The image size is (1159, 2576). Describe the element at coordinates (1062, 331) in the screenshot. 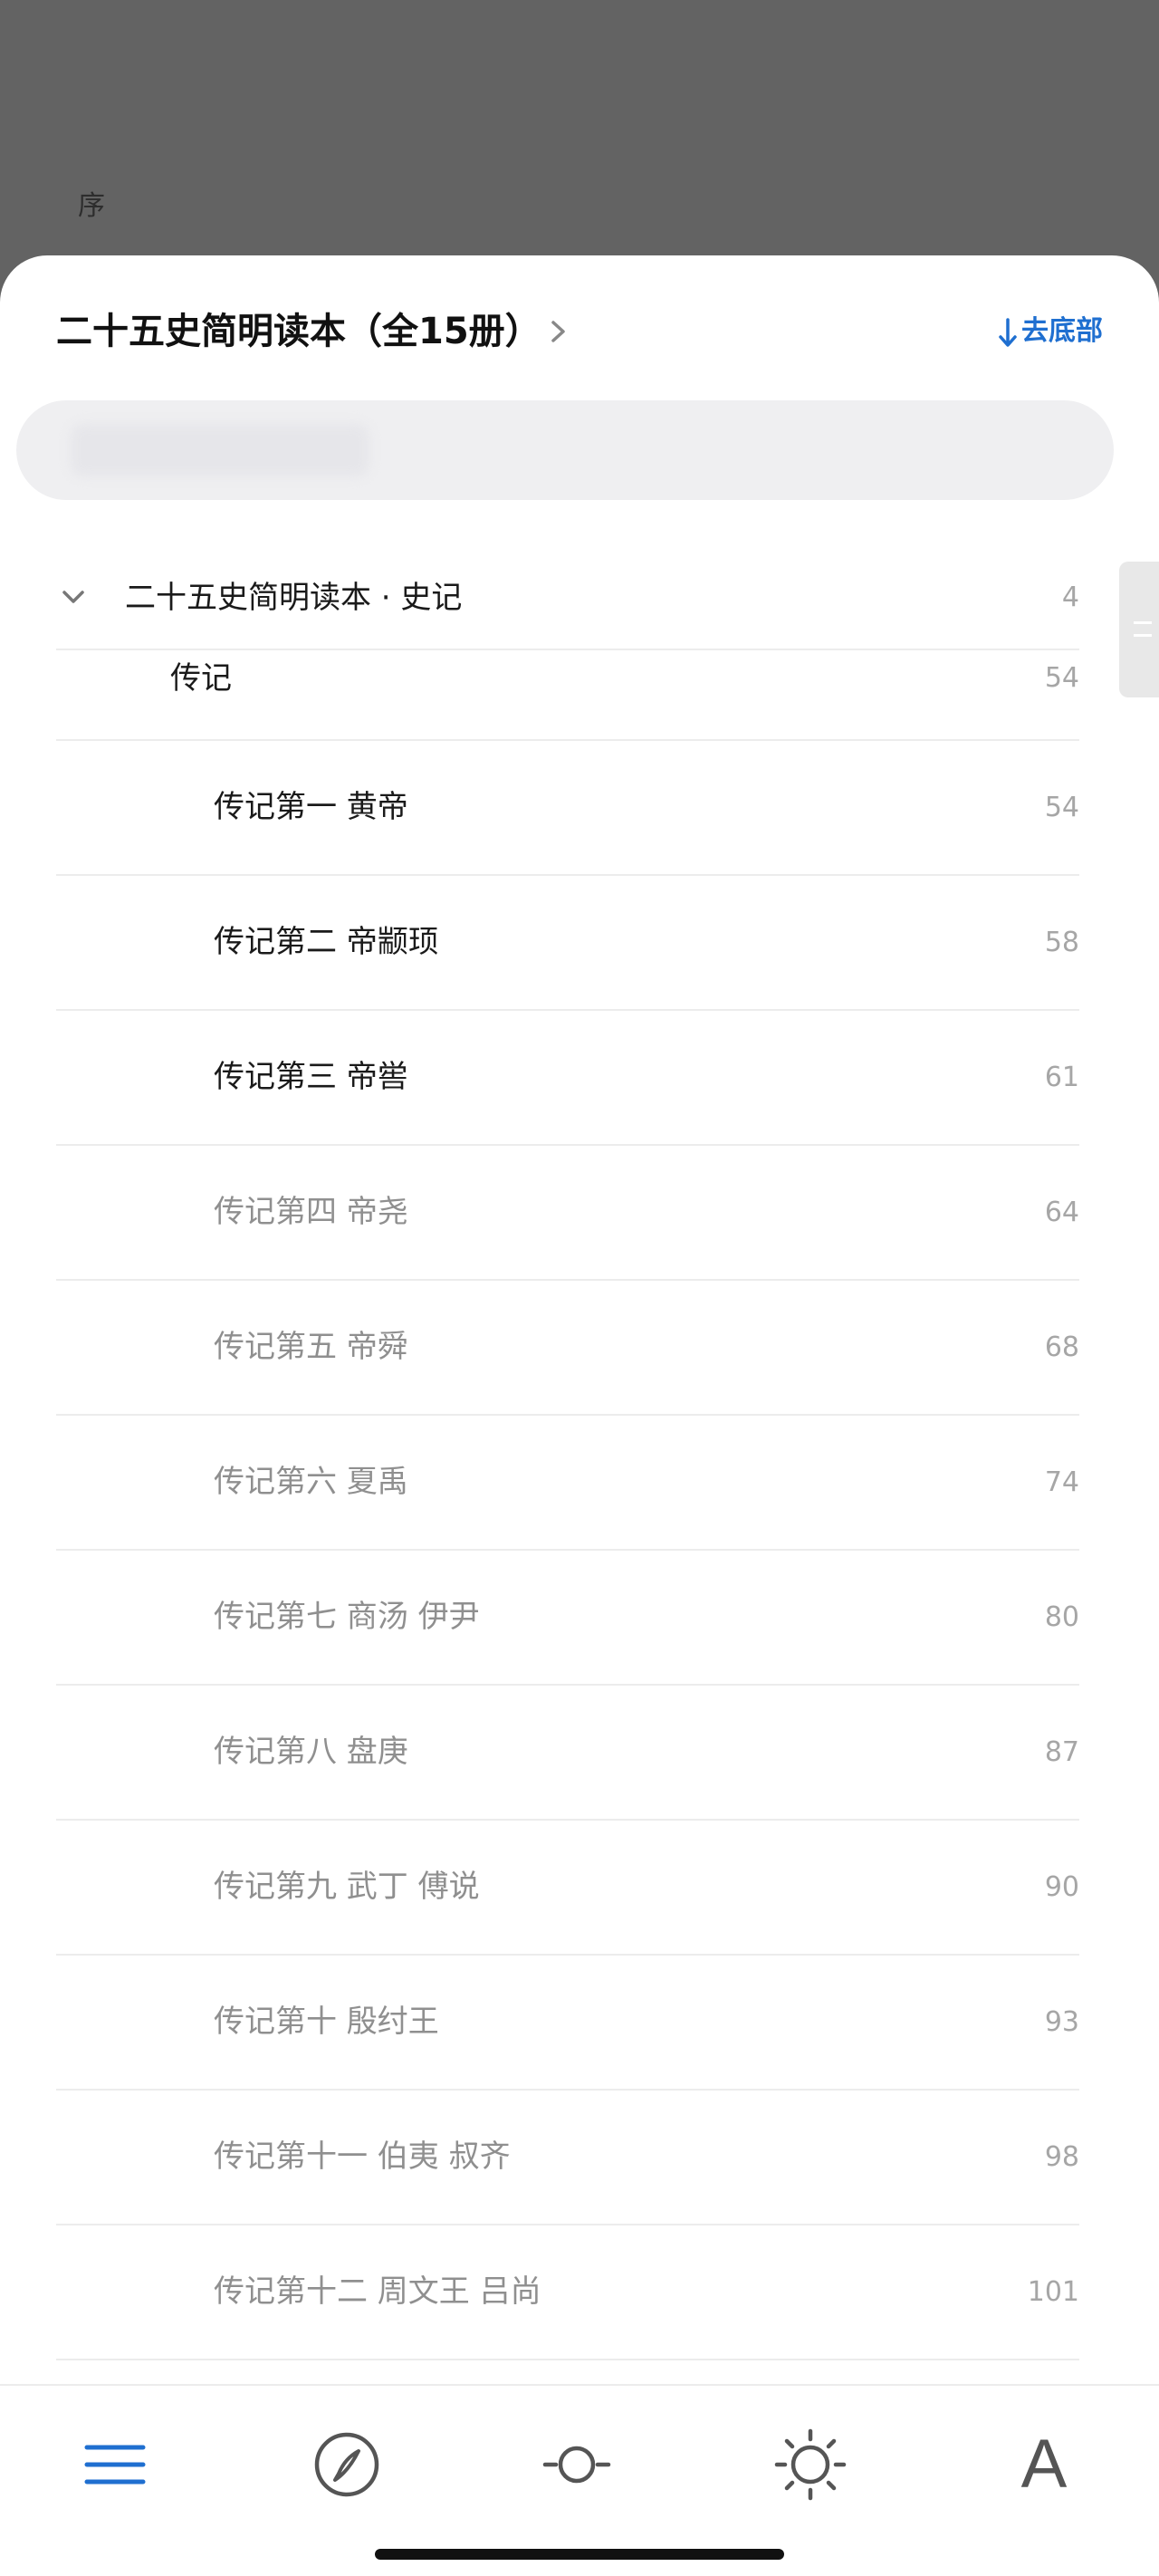

I see `go-to-bottom-label: 去底部` at that location.